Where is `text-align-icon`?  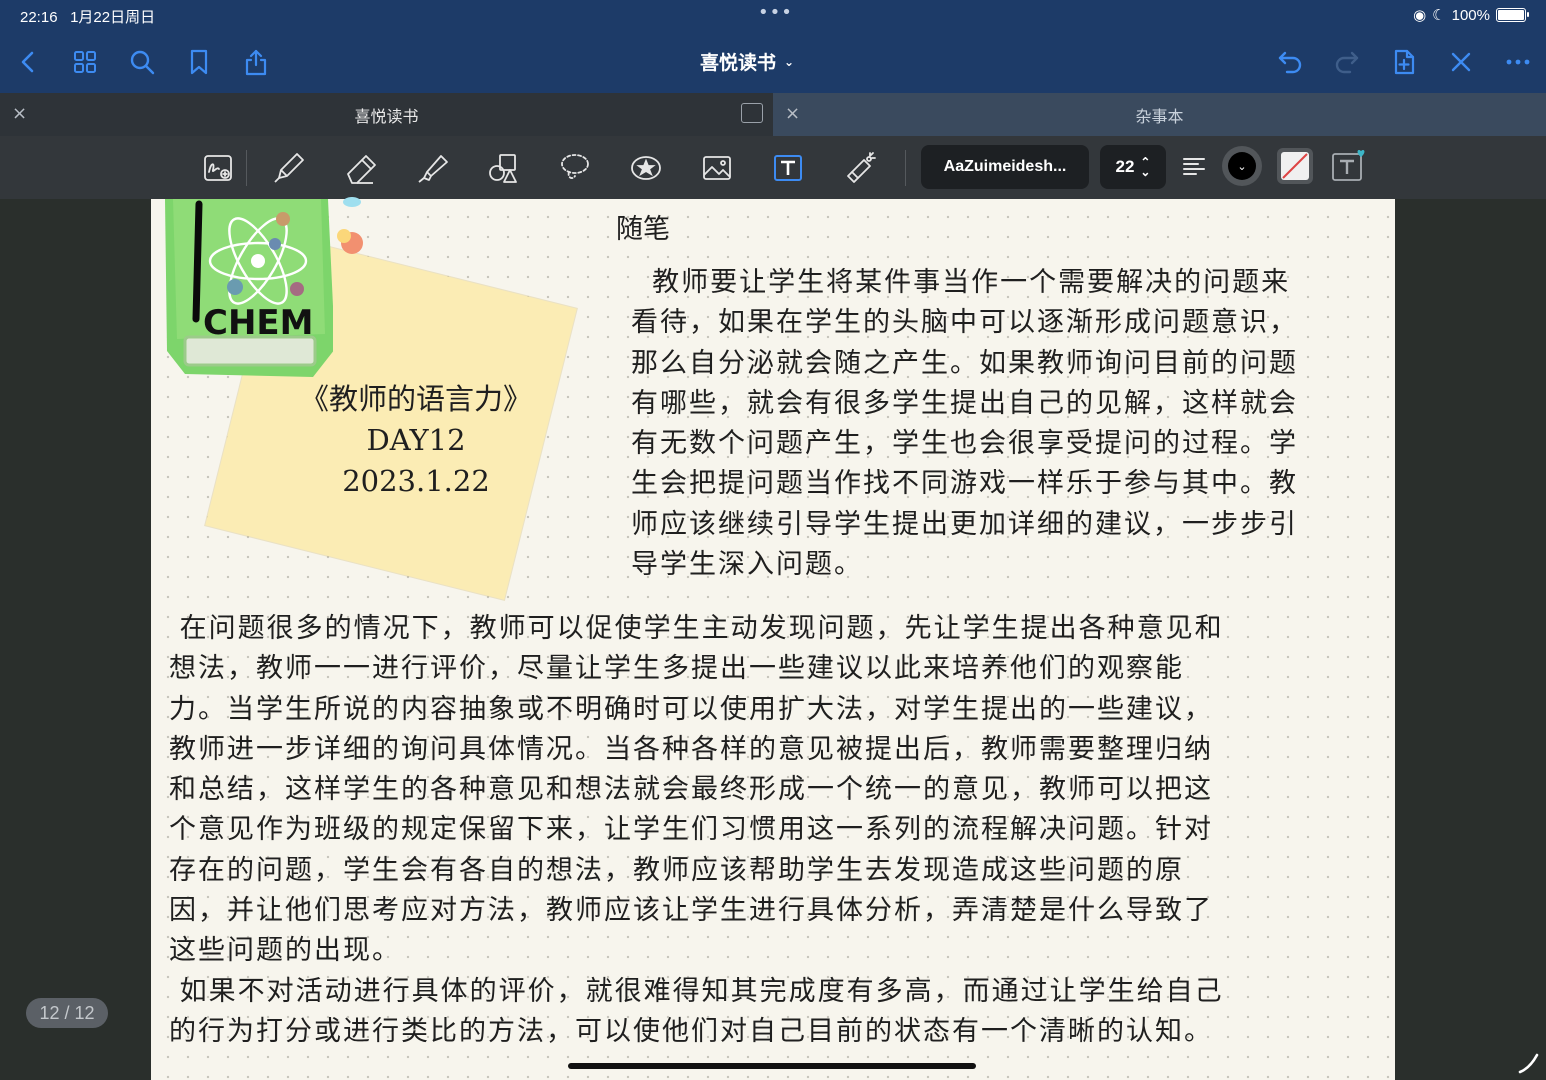 text-align-icon is located at coordinates (1195, 167).